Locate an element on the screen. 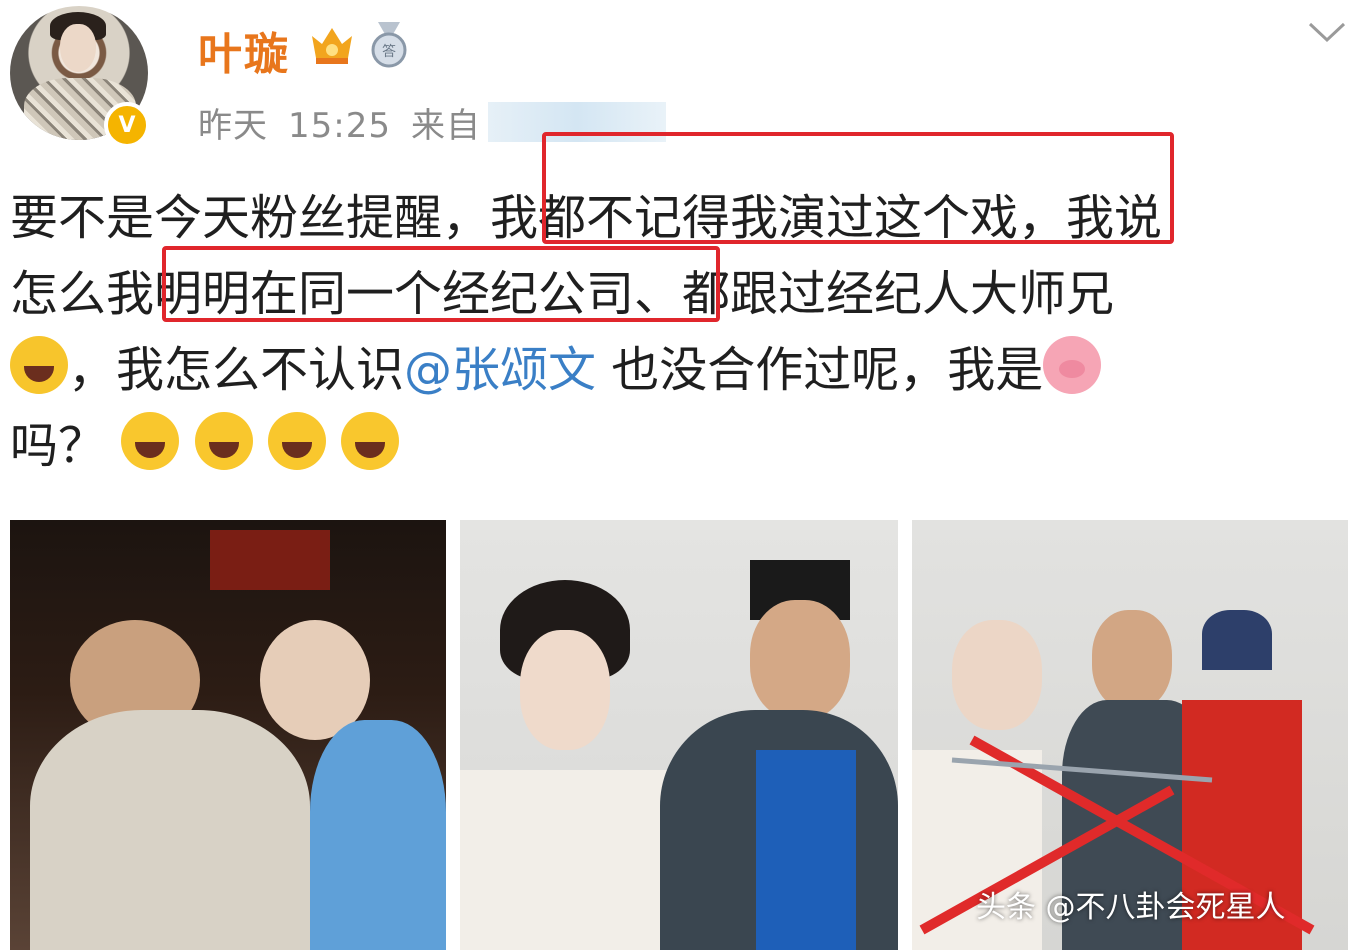 This screenshot has height=950, width=1356. username: 叶璇 is located at coordinates (244, 50).